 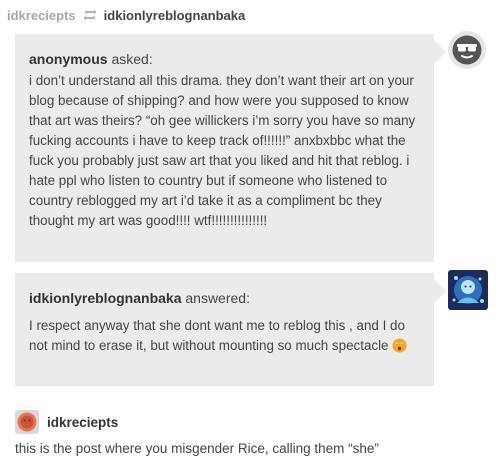 I want to click on author-avatar-icon, so click(x=27, y=422).